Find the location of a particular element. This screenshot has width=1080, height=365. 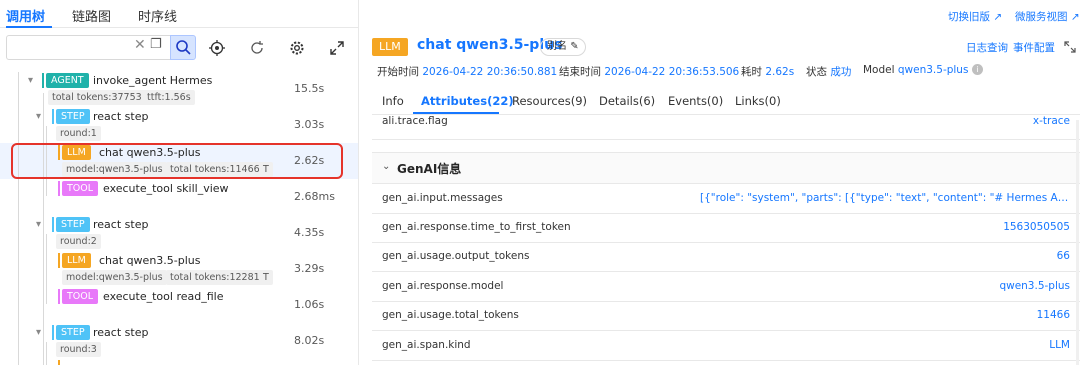

attribute-value: x-trace is located at coordinates (1051, 121).